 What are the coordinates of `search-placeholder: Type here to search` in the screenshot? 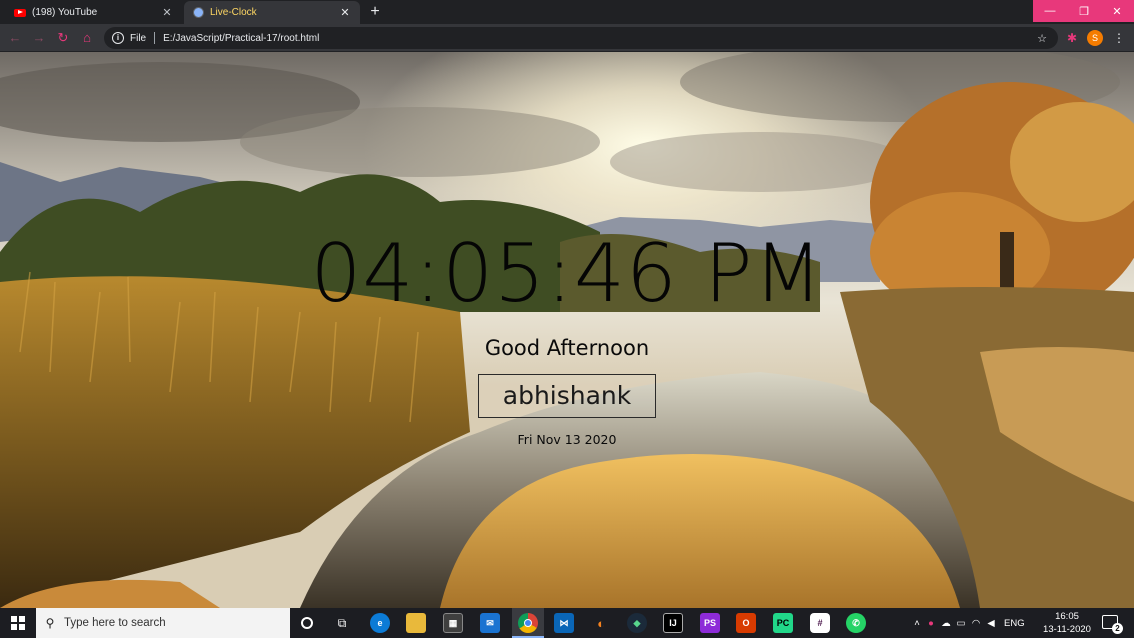 It's located at (115, 623).